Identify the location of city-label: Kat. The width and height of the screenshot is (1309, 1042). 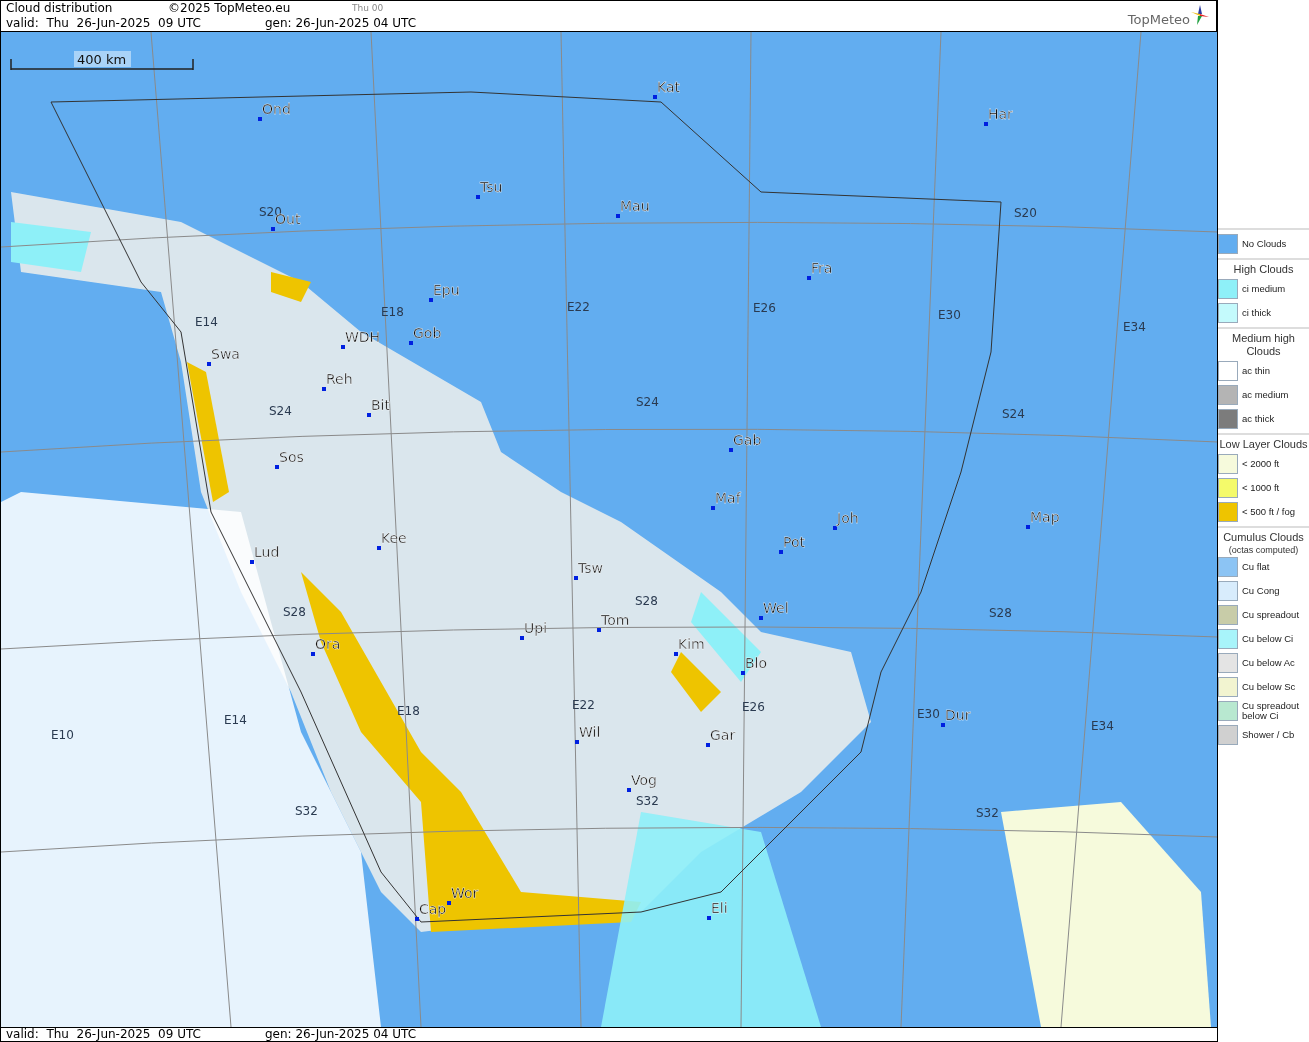
(668, 87).